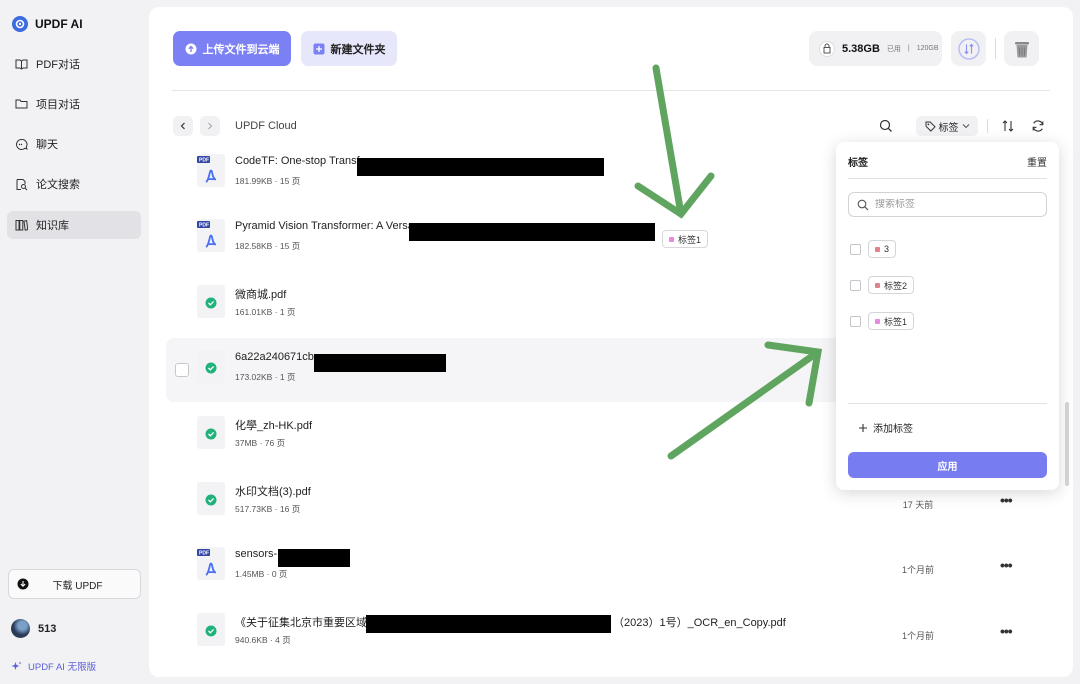 The image size is (1080, 684). Describe the element at coordinates (955, 204) in the screenshot. I see `tag-search-input` at that location.